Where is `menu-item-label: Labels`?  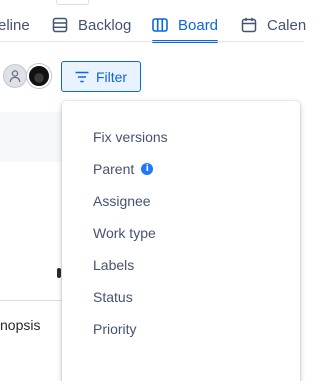 menu-item-label: Labels is located at coordinates (114, 265).